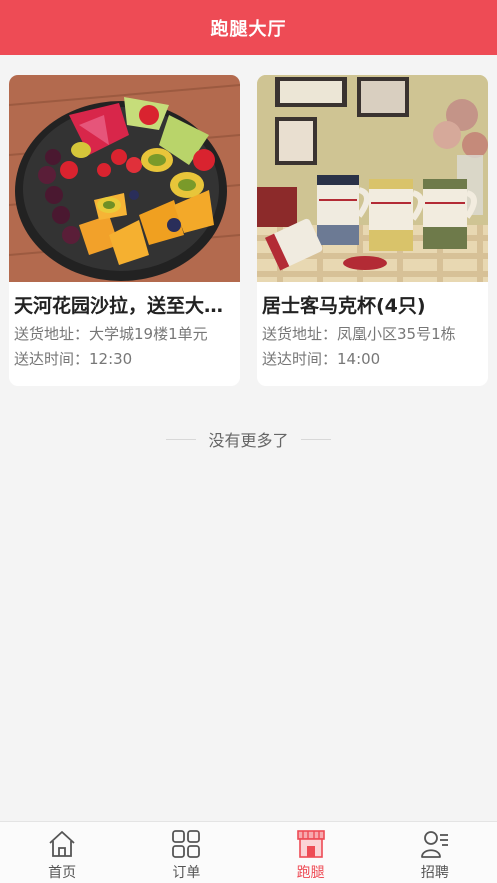 The height and width of the screenshot is (883, 497). I want to click on grid-icon, so click(186, 844).